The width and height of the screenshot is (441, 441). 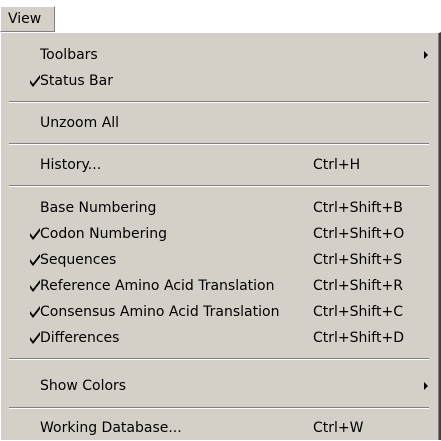 I want to click on menu-item-status-bar: Status Bar, so click(x=220, y=81).